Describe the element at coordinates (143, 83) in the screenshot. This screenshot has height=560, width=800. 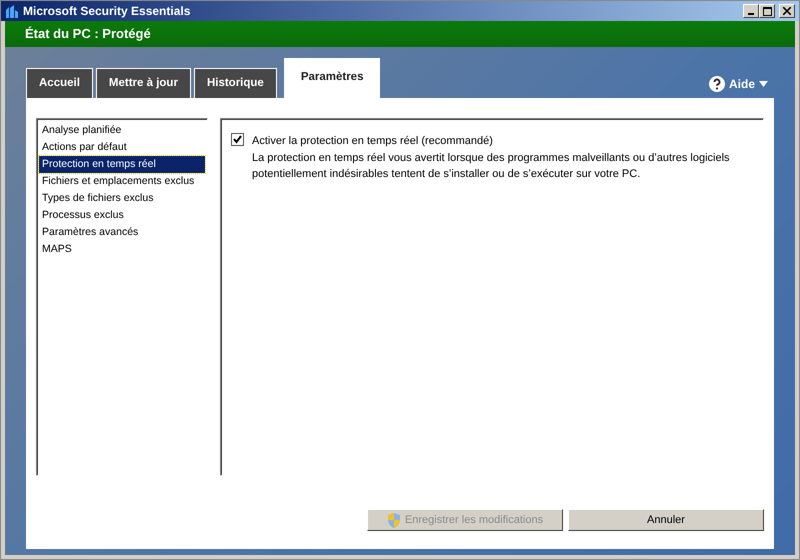
I see `tab: Mettre à jour` at that location.